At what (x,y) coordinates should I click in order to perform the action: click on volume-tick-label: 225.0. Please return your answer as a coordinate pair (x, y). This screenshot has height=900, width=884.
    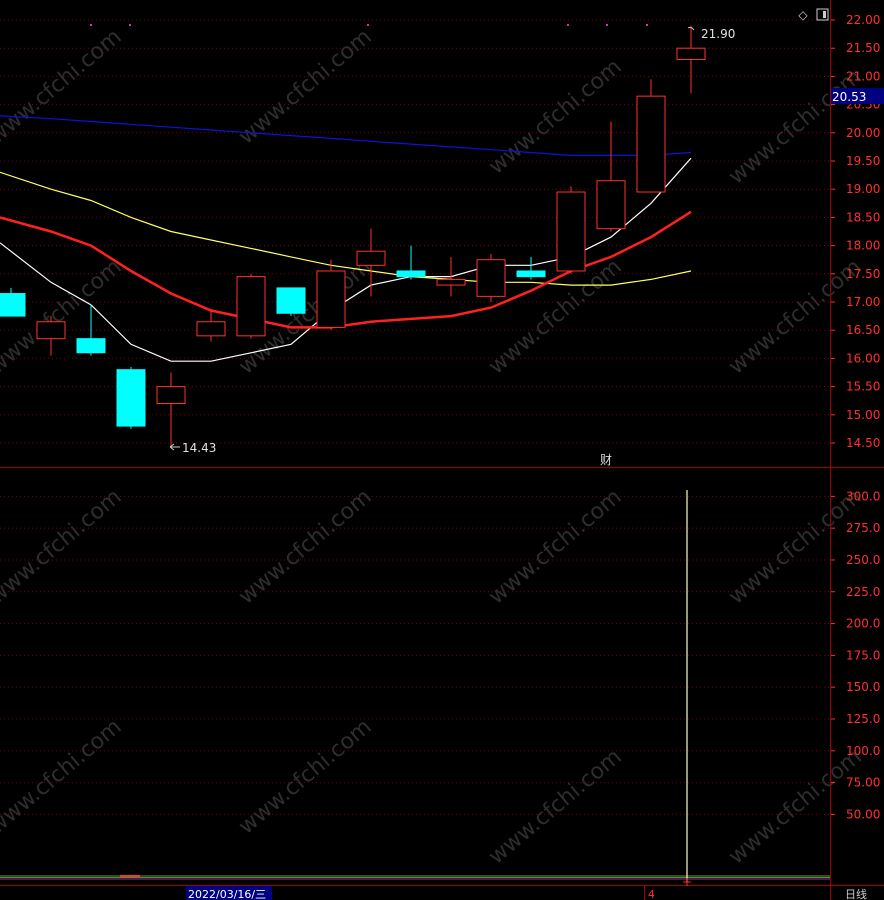
    Looking at the image, I should click on (863, 592).